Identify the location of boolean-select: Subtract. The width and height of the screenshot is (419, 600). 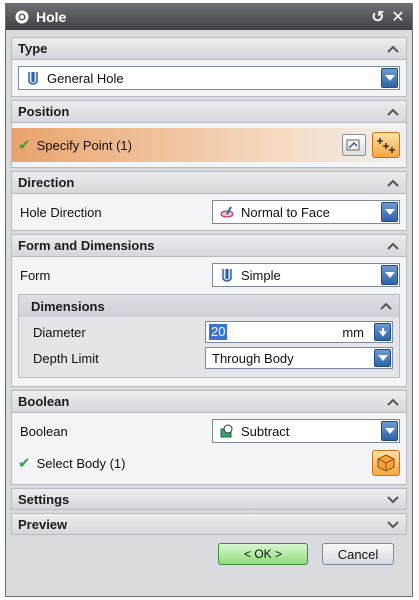
(306, 431).